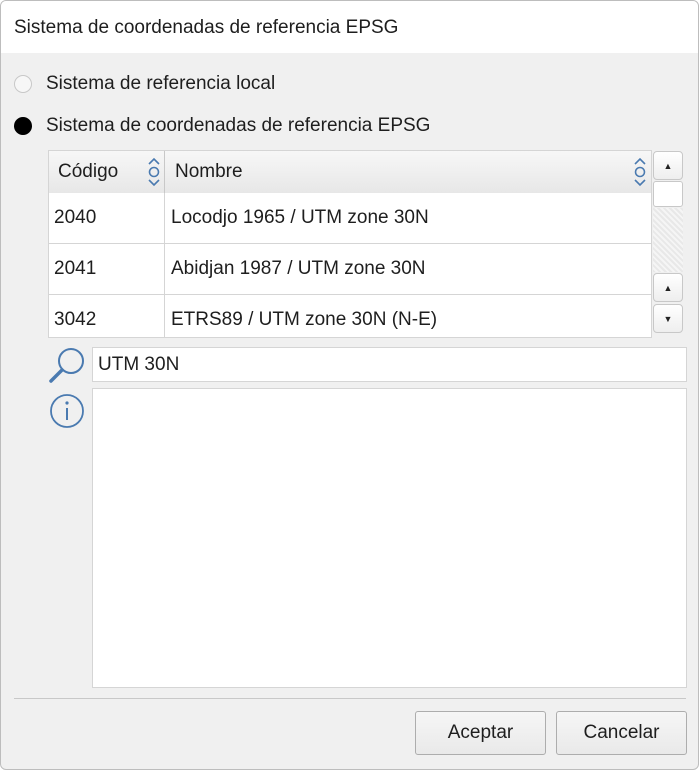 This screenshot has height=770, width=699. I want to click on column-header-name-label: Nombre, so click(209, 171).